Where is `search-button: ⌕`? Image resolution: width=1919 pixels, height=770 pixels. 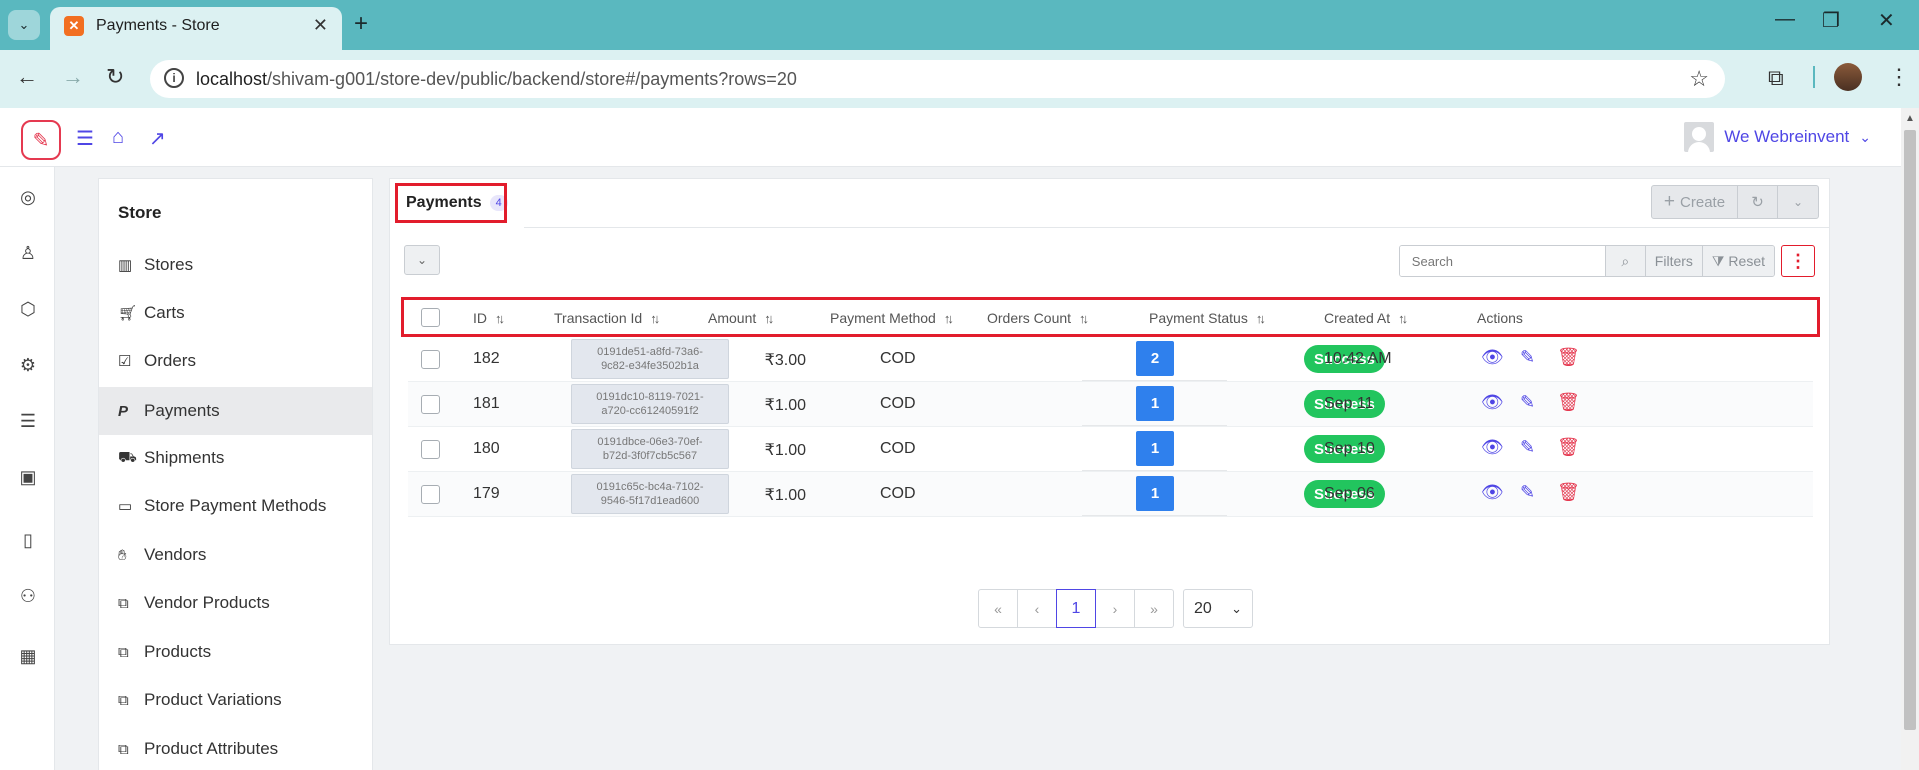 search-button: ⌕ is located at coordinates (1624, 261).